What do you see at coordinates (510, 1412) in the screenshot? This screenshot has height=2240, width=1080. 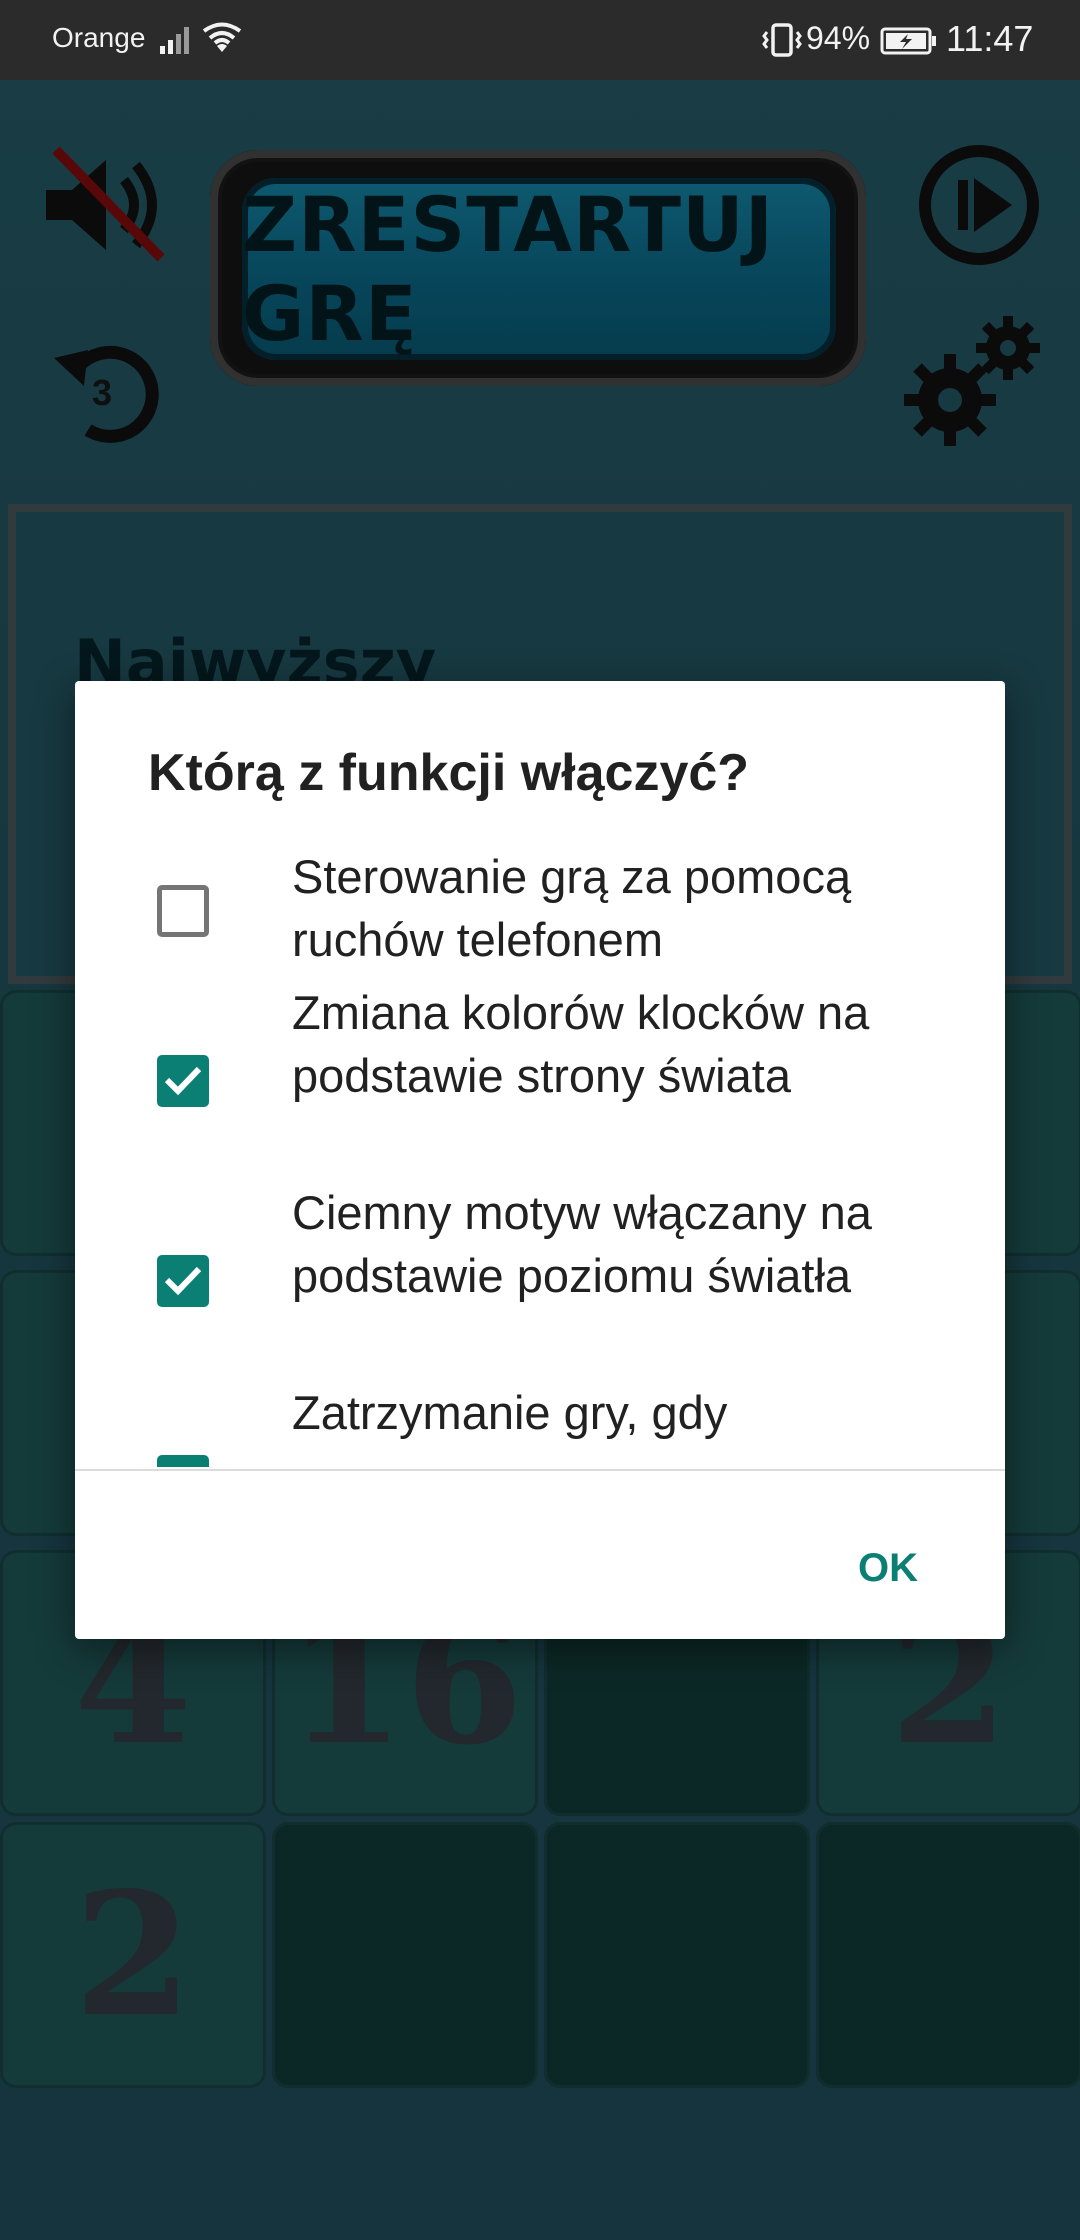 I see `option-label: Zatrzymanie gry, gdy` at bounding box center [510, 1412].